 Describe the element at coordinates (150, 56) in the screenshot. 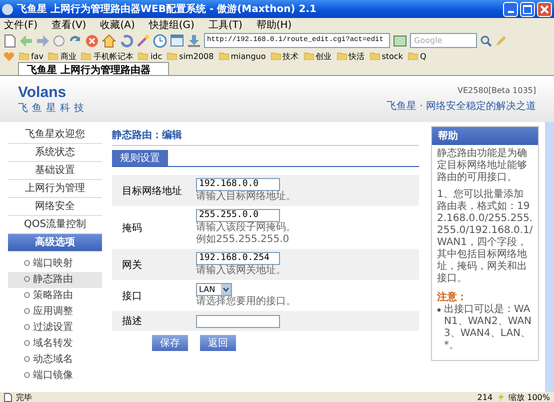

I see `bookmark-folder: idc` at that location.